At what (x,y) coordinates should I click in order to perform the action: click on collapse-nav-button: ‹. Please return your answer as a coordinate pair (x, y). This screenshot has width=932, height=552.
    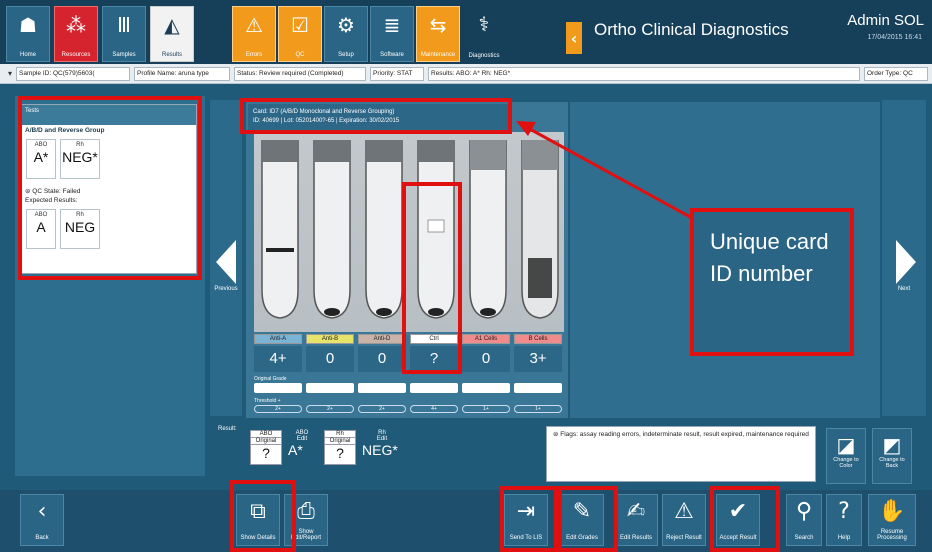
    Looking at the image, I should click on (574, 38).